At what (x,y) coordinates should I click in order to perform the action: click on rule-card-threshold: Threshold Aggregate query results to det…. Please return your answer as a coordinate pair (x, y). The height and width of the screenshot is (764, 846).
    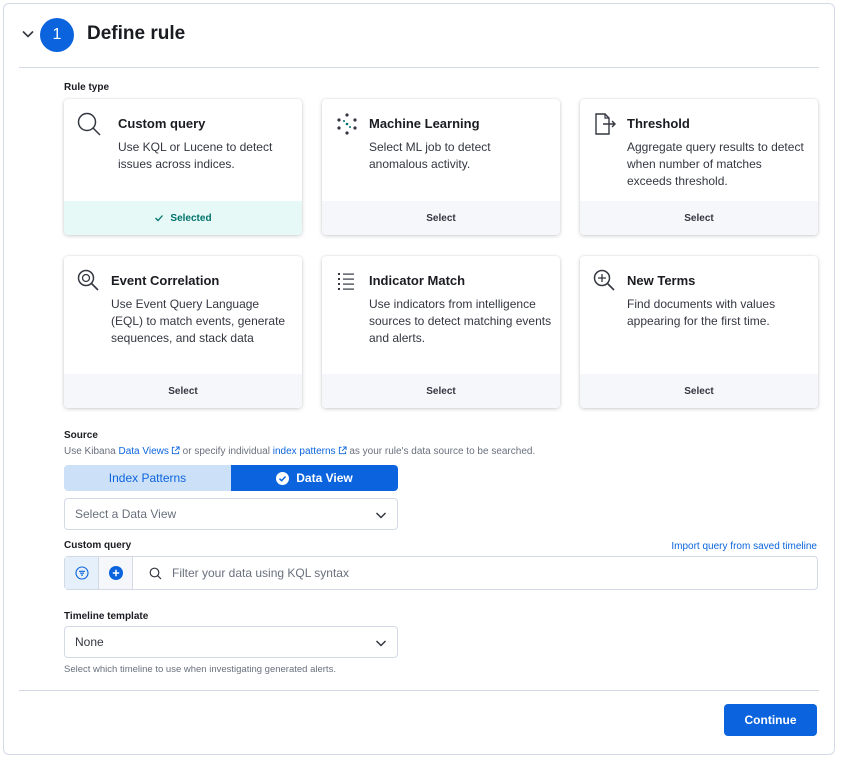
    Looking at the image, I should click on (699, 167).